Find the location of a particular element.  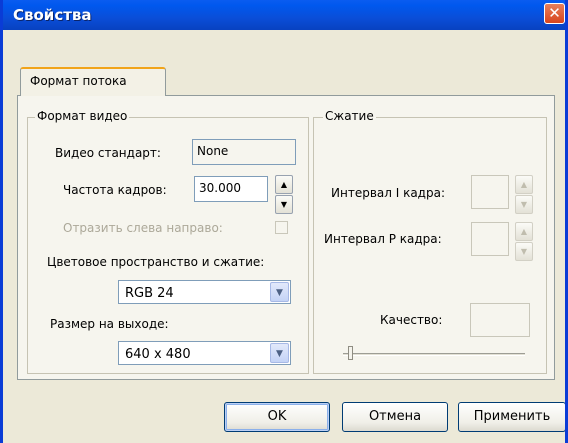

title-bar: Свойства is located at coordinates (284, 15).